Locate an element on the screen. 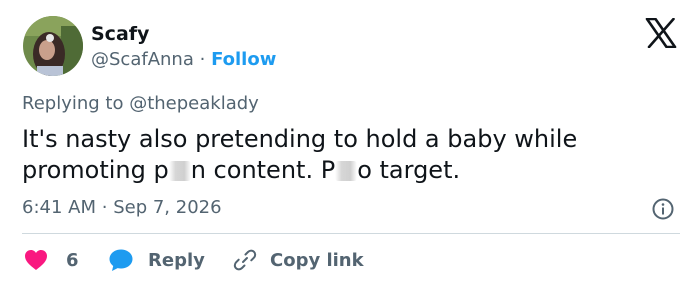 This screenshot has height=287, width=700. tweet-line-2: promoting p n content. P o target. is located at coordinates (352, 170).